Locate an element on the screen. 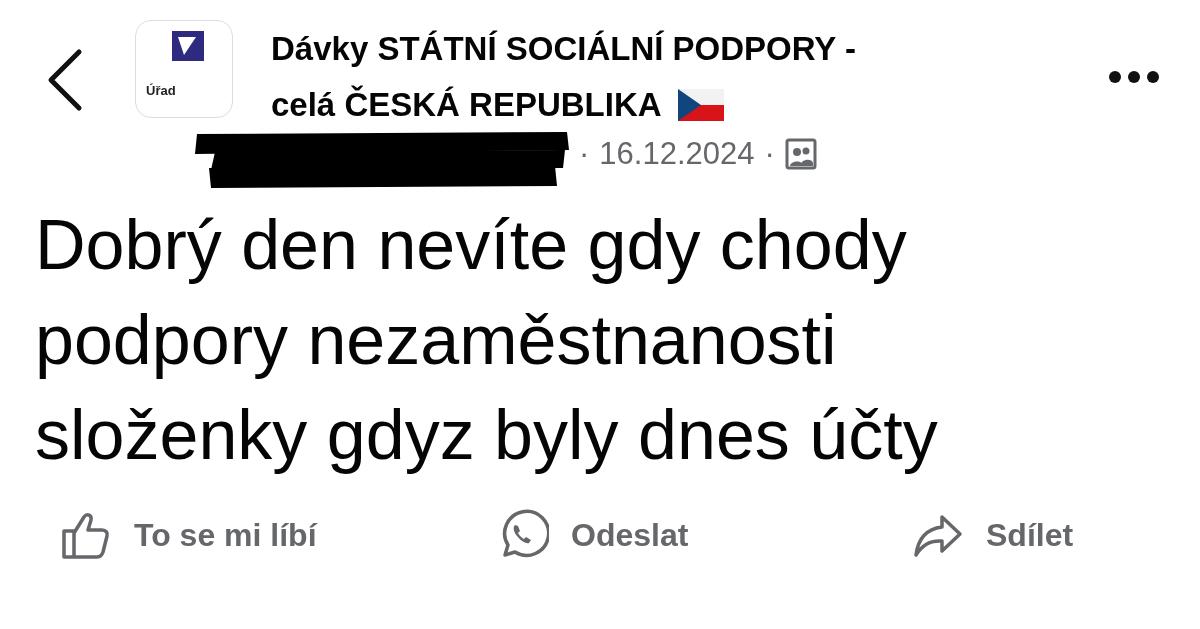 This screenshot has width=1200, height=629. group-avatar: Úřad is located at coordinates (184, 69).